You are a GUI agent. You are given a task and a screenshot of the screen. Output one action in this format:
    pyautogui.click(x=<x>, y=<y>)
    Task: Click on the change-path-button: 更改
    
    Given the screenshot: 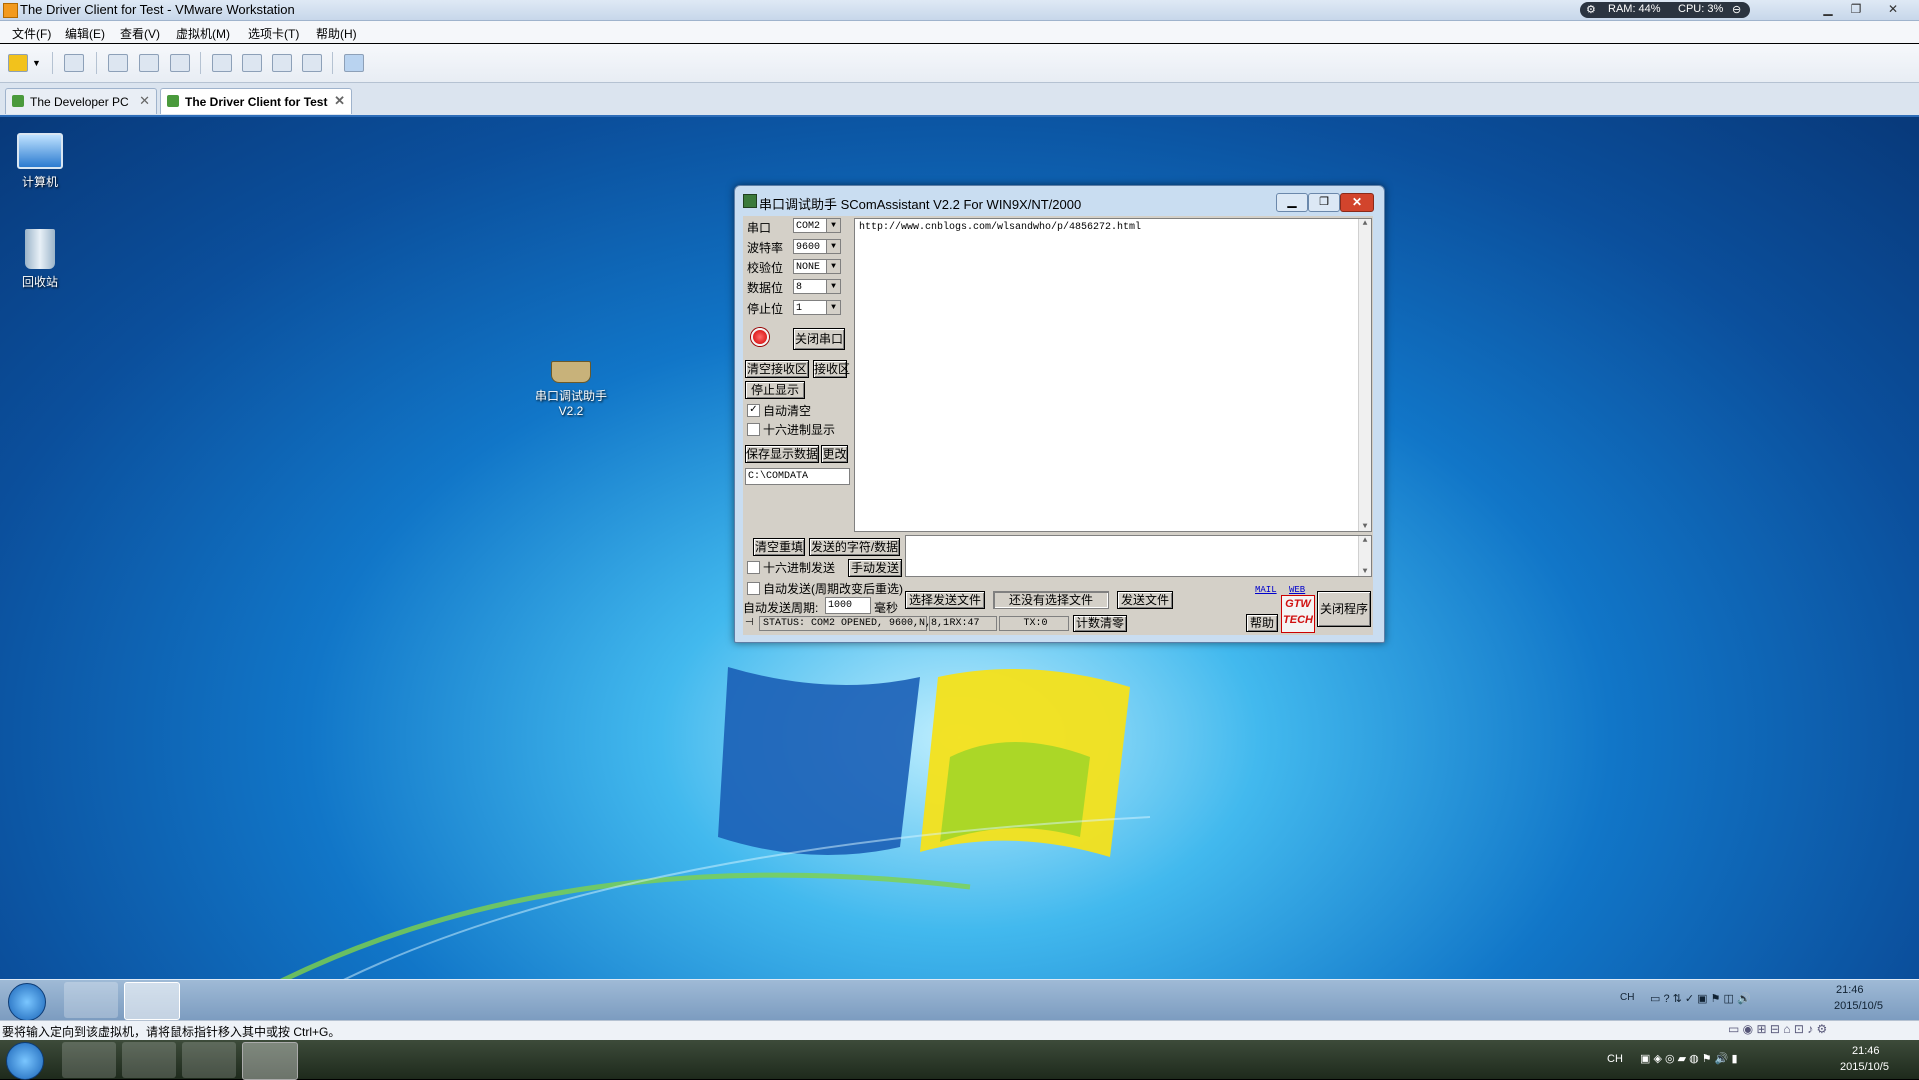 What is the action you would take?
    pyautogui.click(x=834, y=454)
    